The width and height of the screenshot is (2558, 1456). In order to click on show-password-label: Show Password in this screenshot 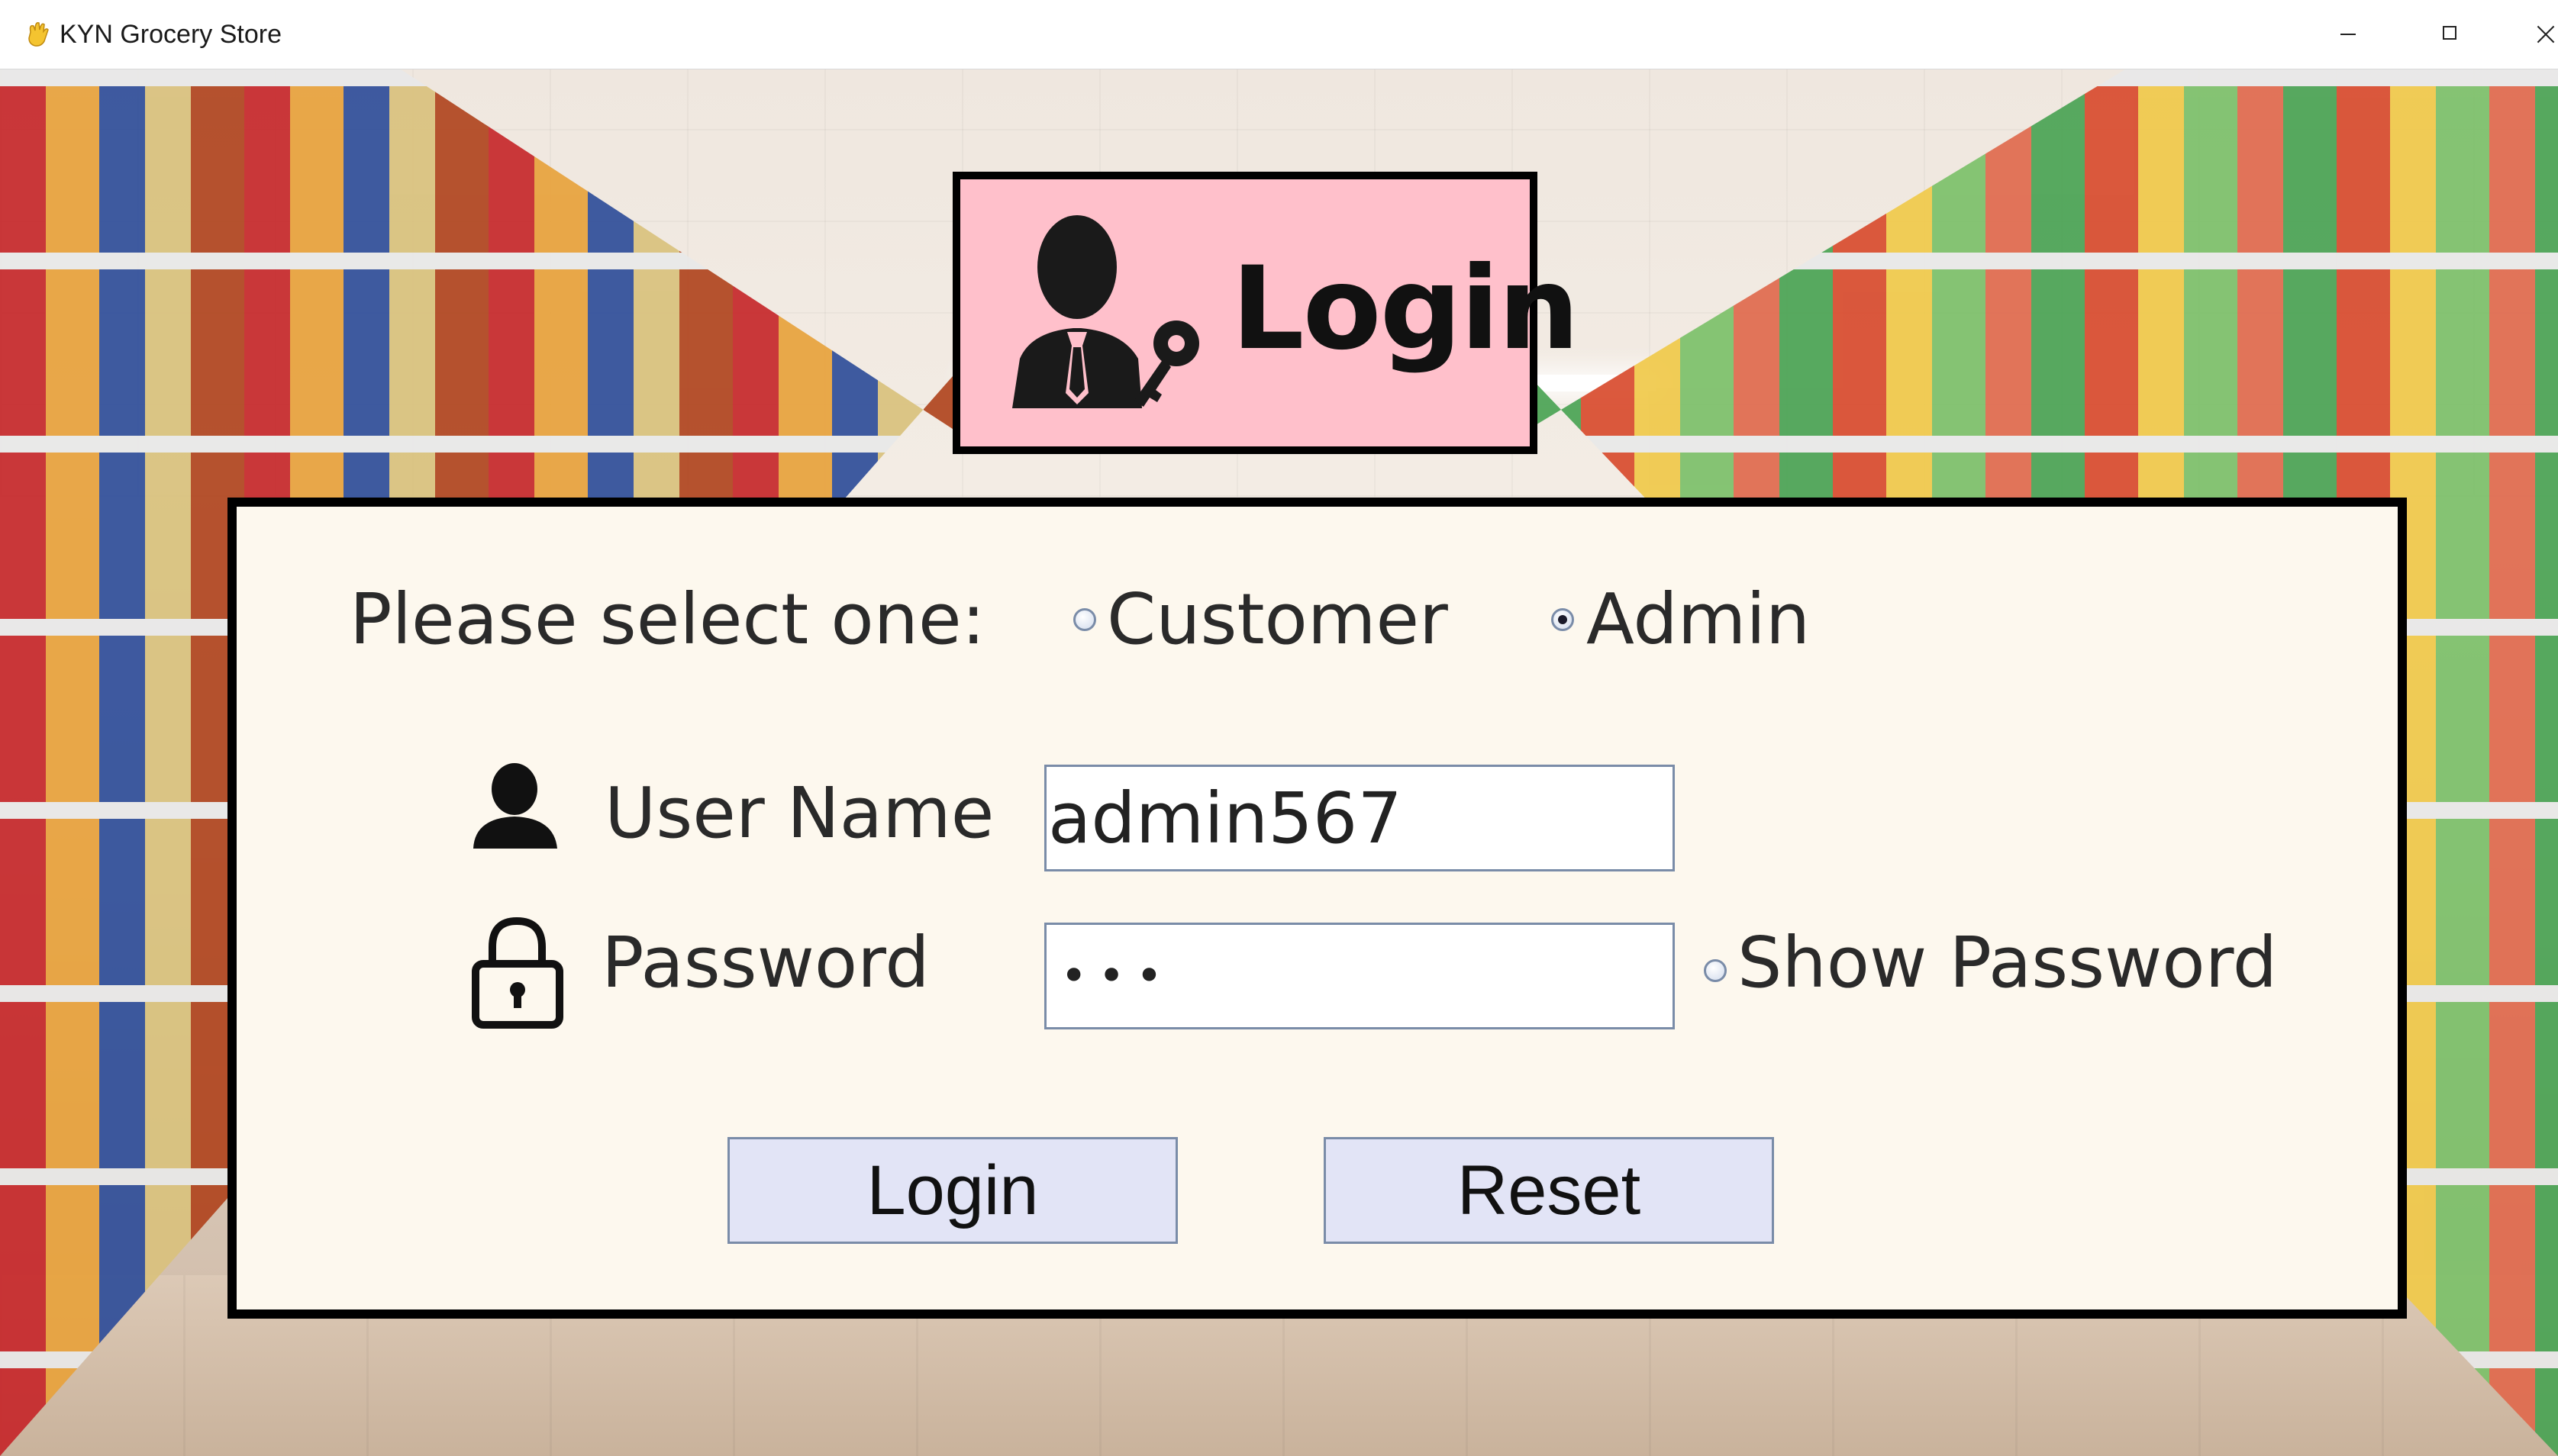, I will do `click(2007, 963)`.